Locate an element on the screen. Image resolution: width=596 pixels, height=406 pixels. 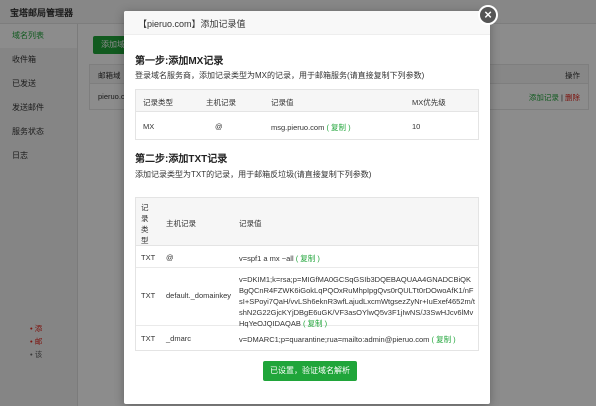
txt-table-header: 记录类型 主机记录 记录值 is located at coordinates (307, 222).